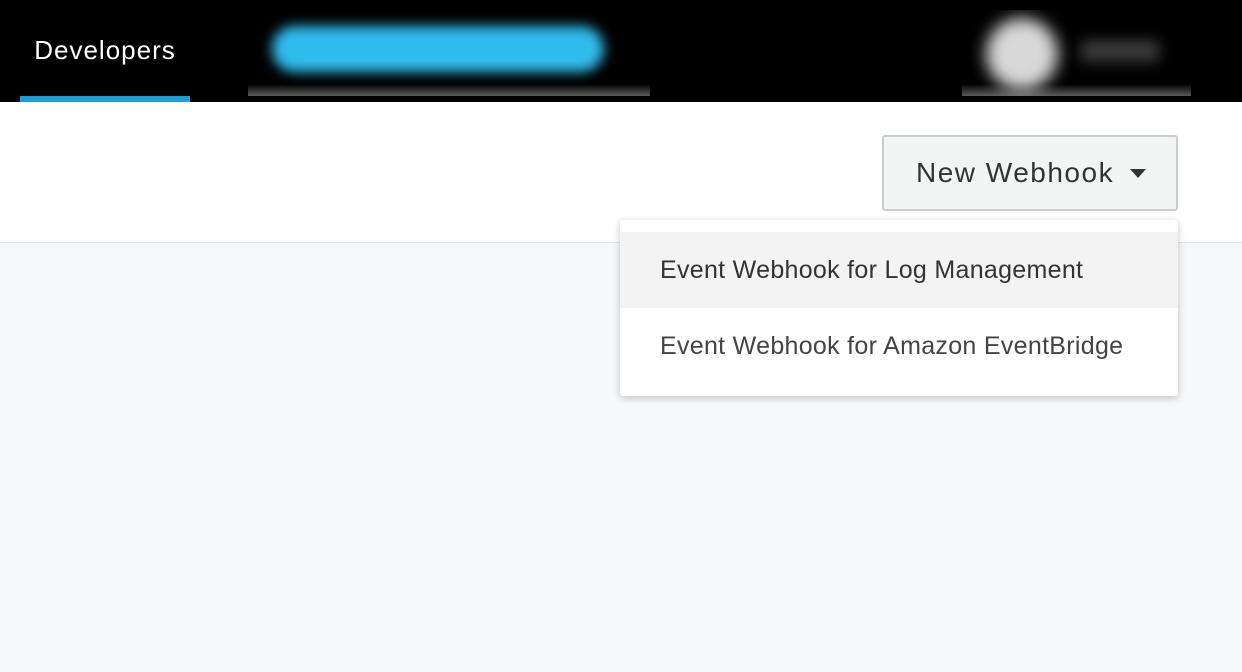 The image size is (1242, 672). I want to click on redacted-nav-pill, so click(438, 49).